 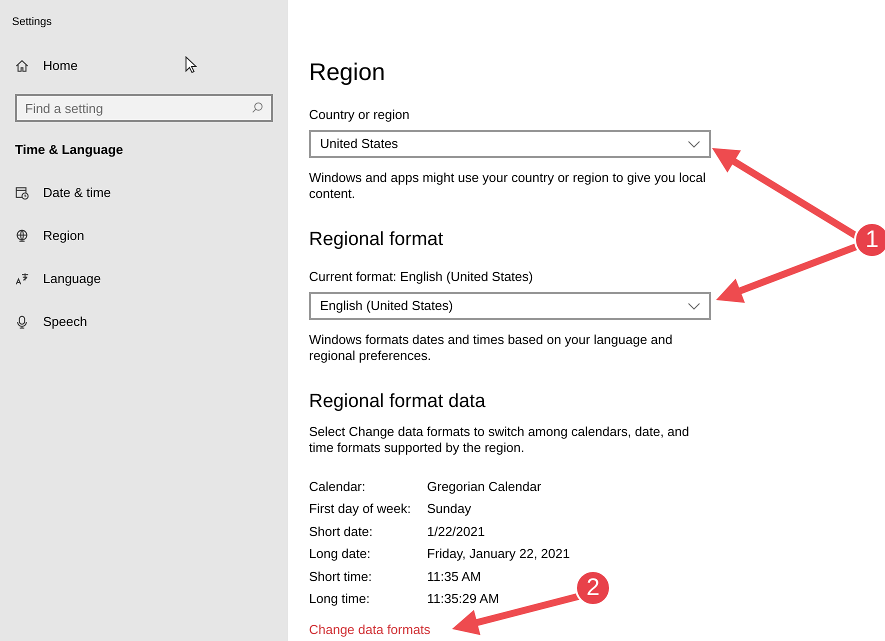 What do you see at coordinates (456, 531) in the screenshot?
I see `format-value: 1/22/2021` at bounding box center [456, 531].